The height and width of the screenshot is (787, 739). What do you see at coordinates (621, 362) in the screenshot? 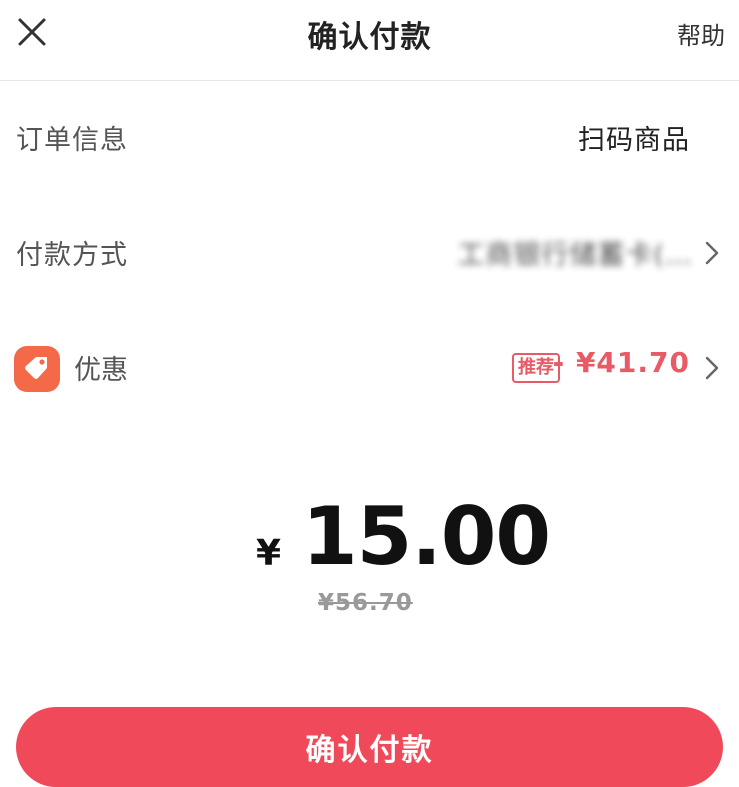
I see `discount-amount: - ¥41.70` at bounding box center [621, 362].